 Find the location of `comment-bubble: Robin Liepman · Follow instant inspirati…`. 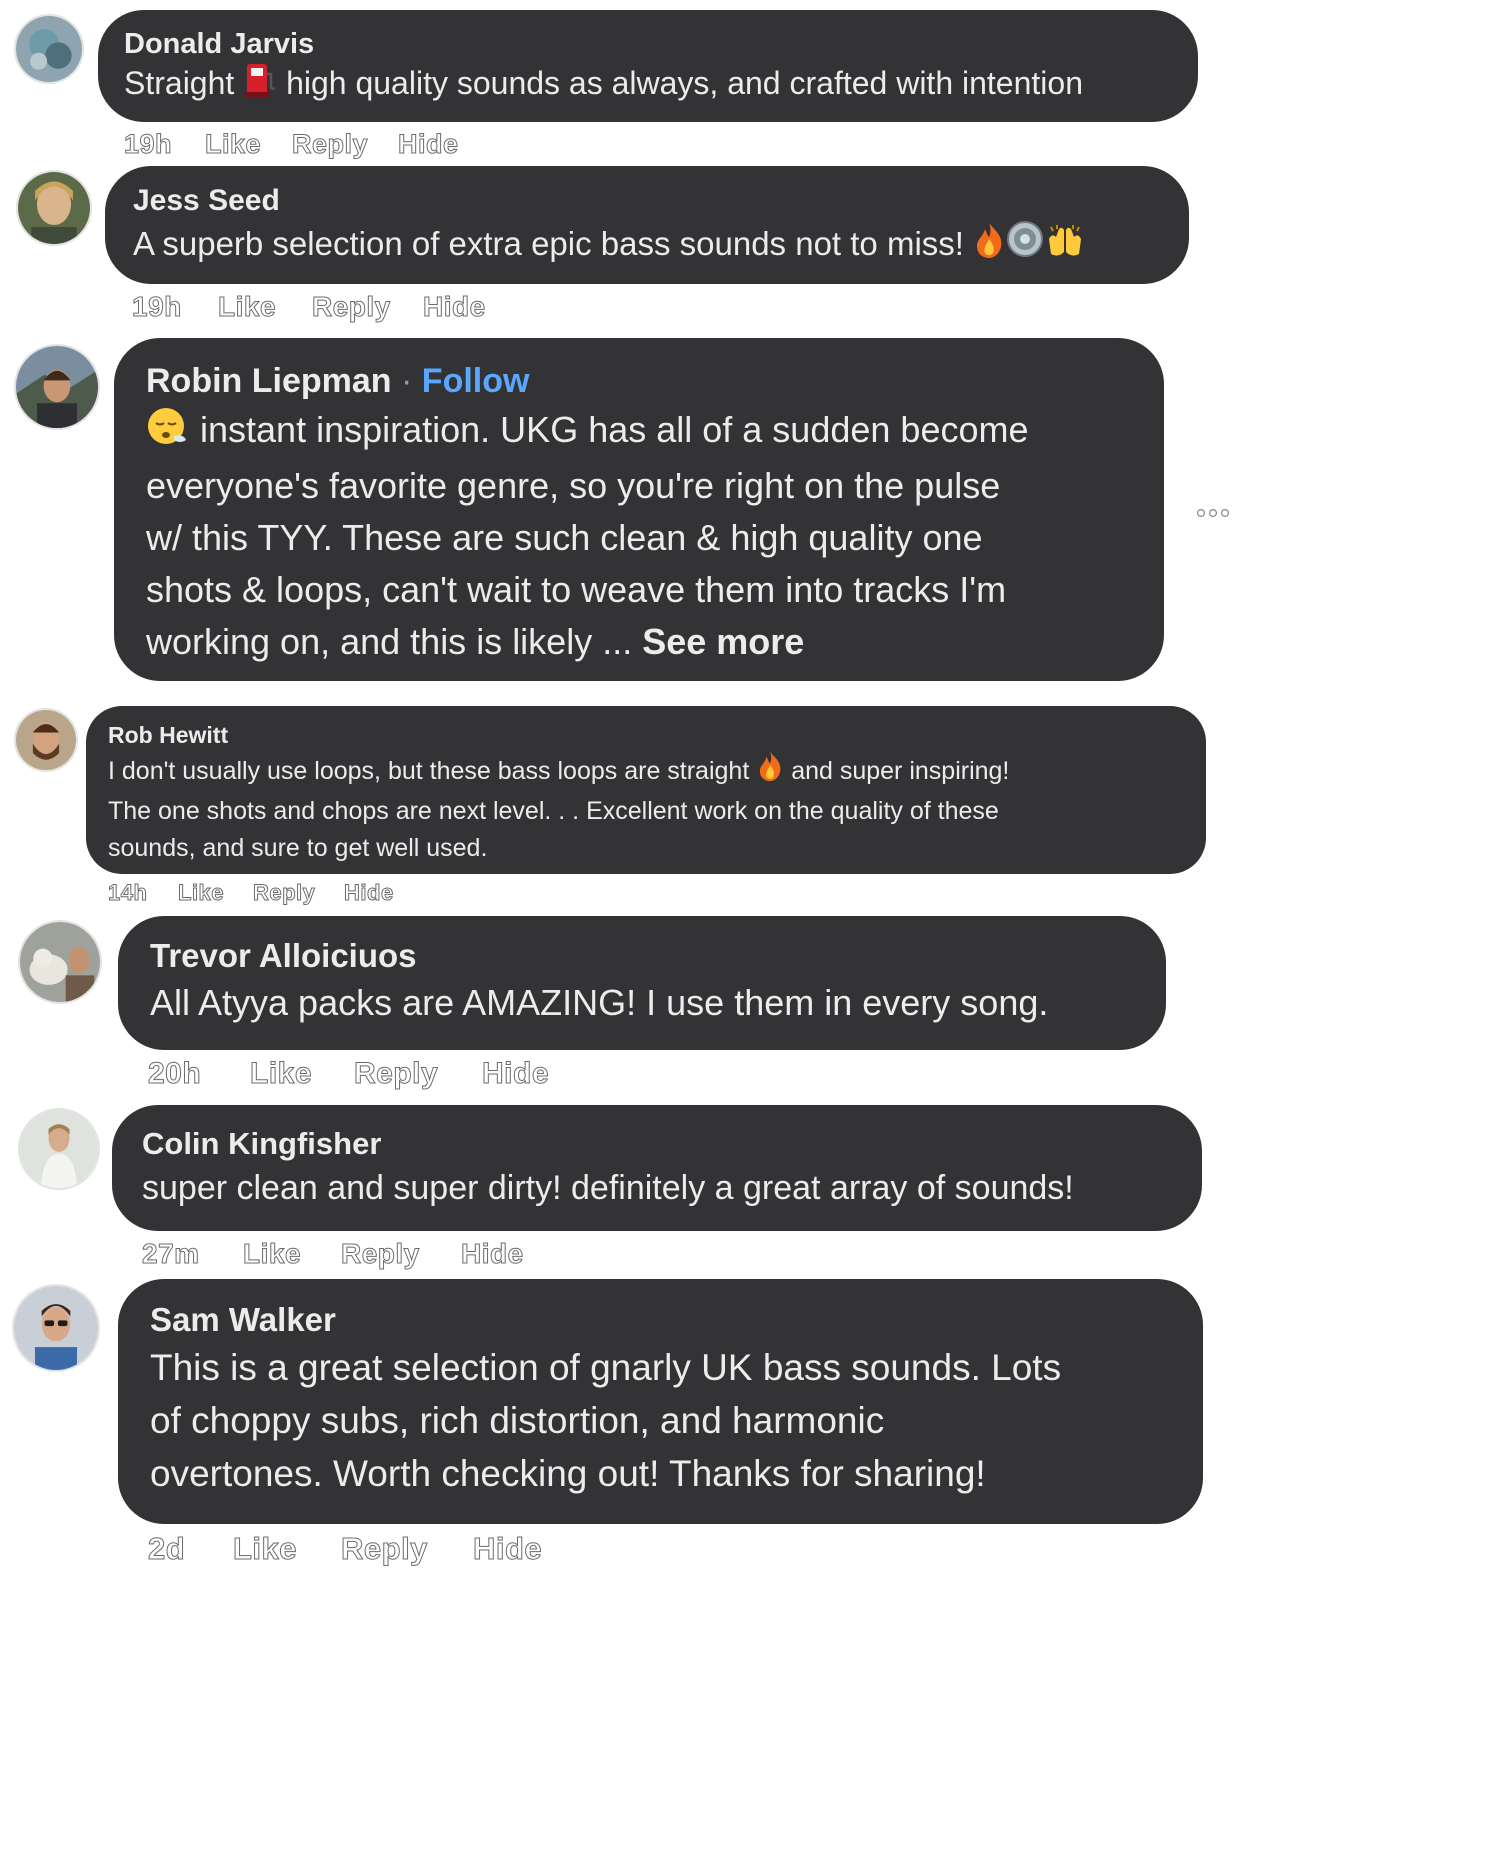

comment-bubble: Robin Liepman · Follow instant inspirati… is located at coordinates (639, 509).